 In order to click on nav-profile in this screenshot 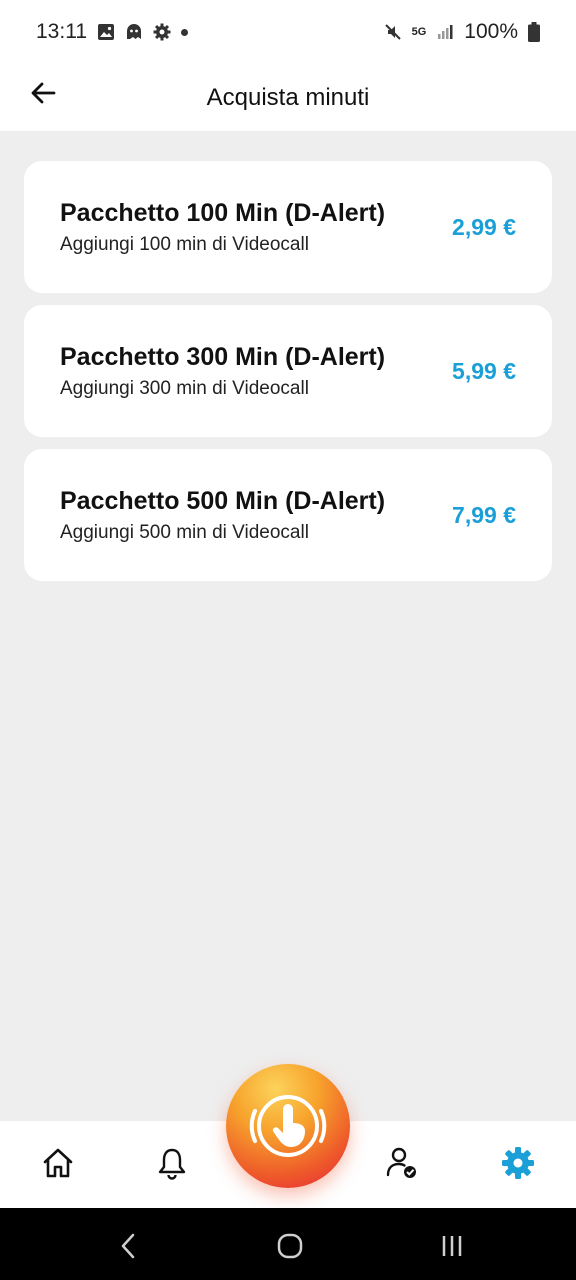, I will do `click(402, 1163)`.